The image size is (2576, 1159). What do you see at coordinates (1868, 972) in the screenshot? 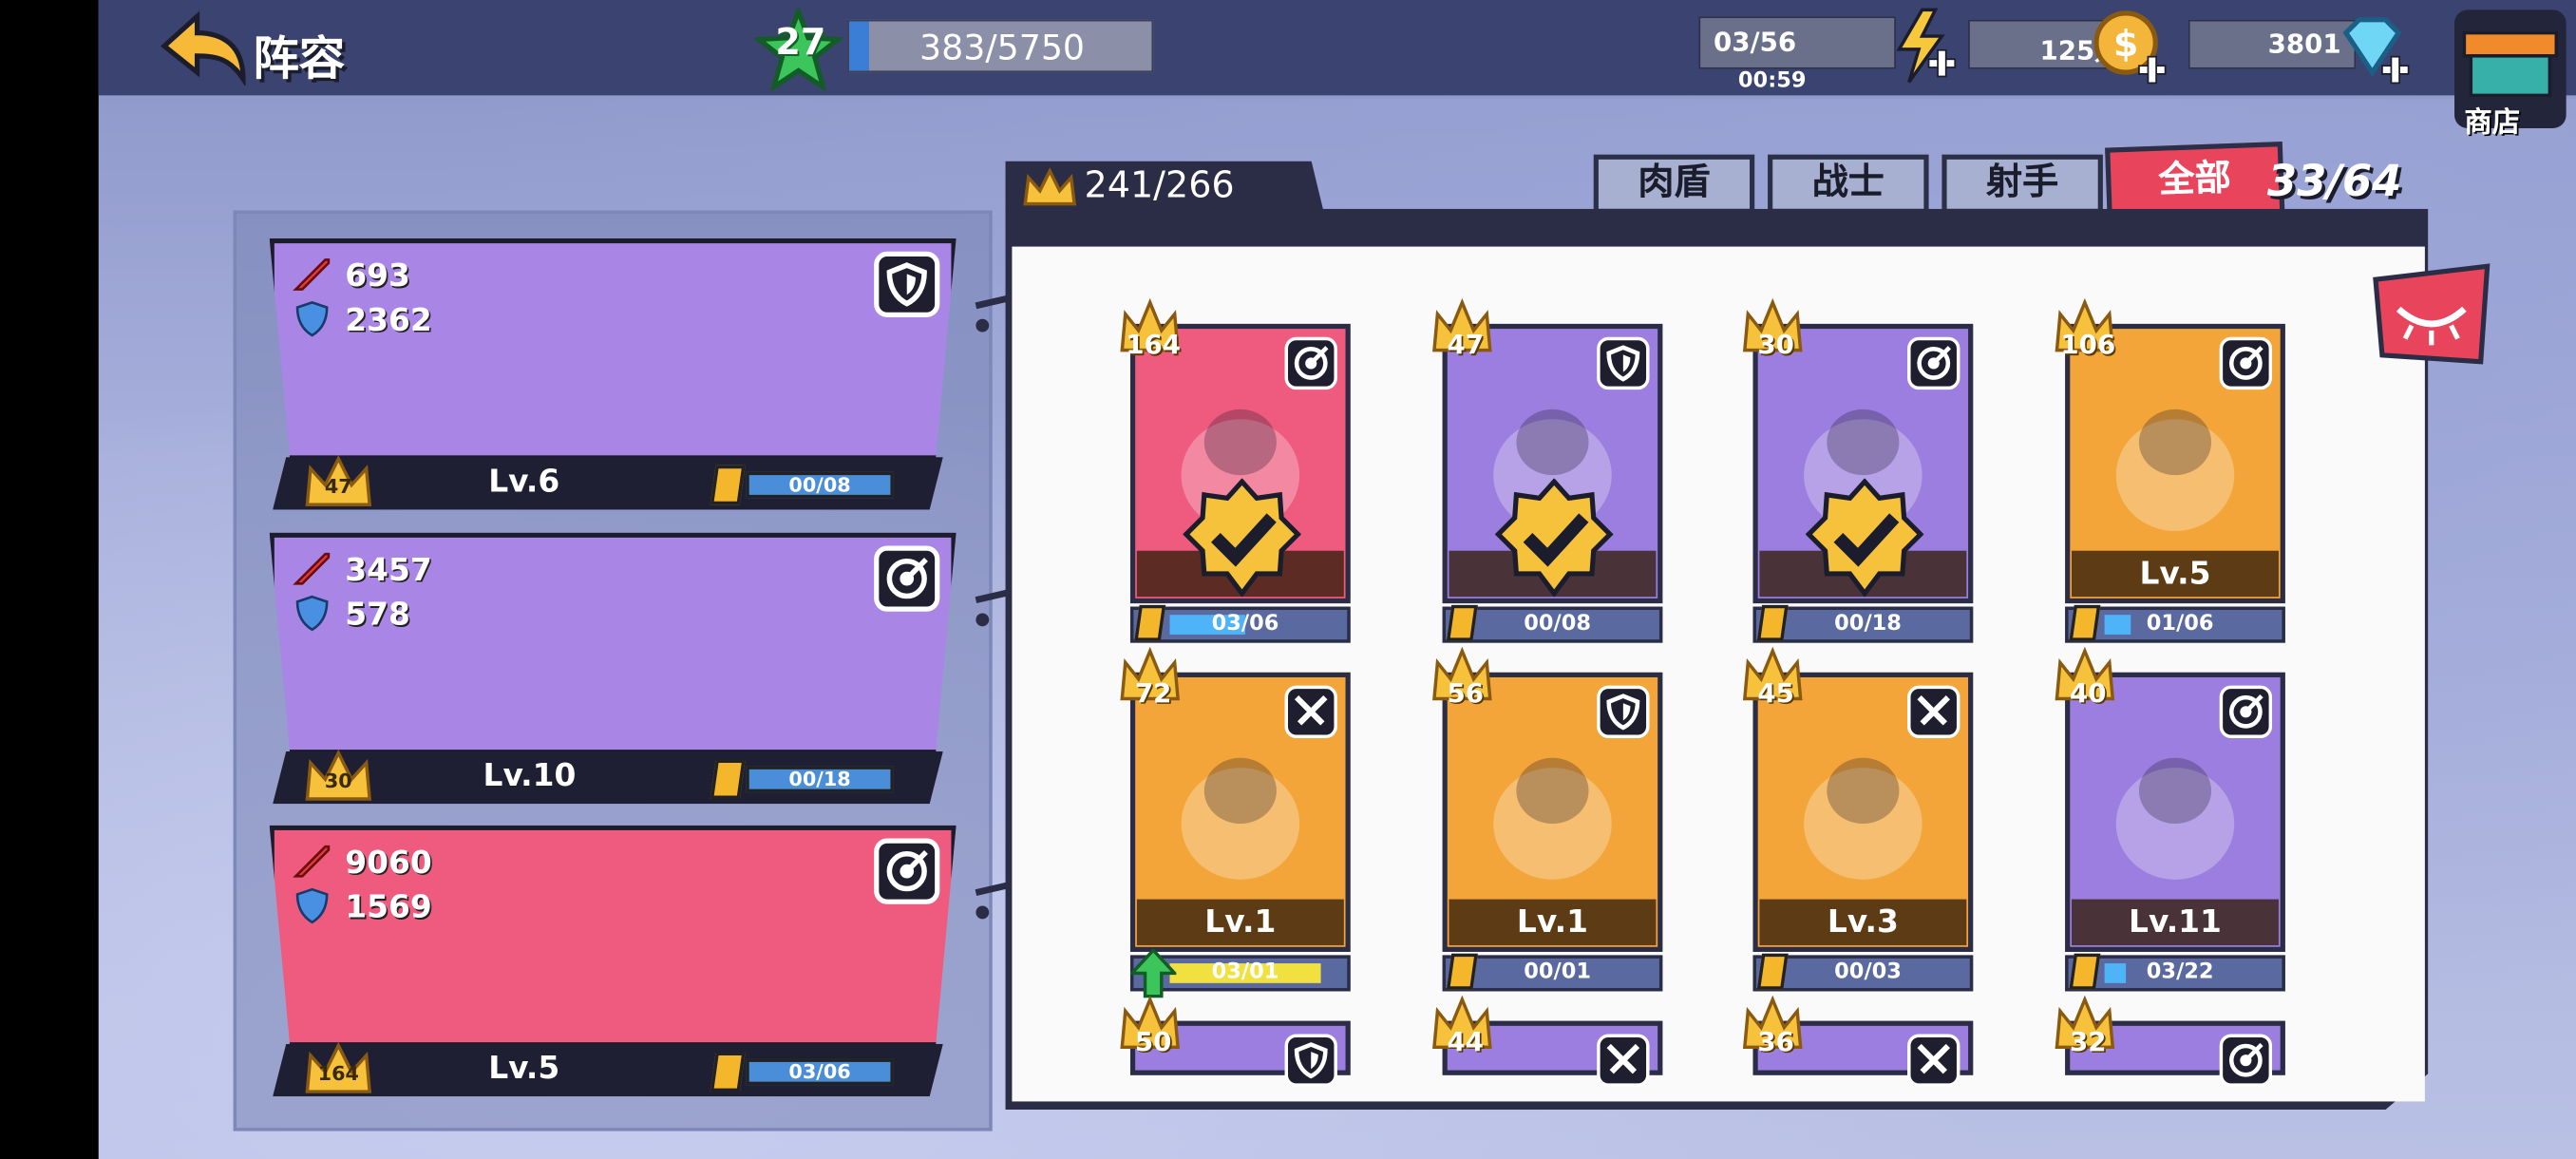
I see `hero-shards: 00/03` at bounding box center [1868, 972].